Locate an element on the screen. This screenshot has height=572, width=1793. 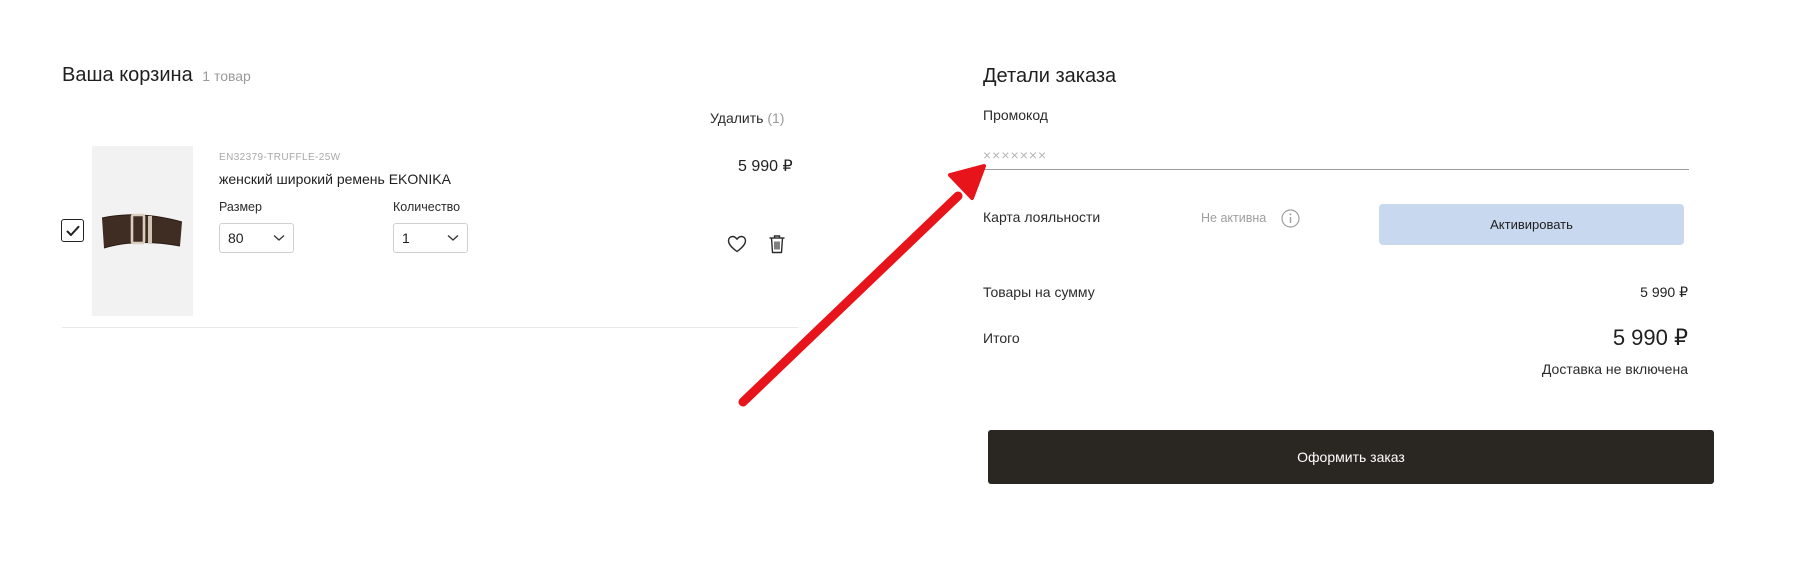
order-details-title: Детали заказа is located at coordinates (1050, 76).